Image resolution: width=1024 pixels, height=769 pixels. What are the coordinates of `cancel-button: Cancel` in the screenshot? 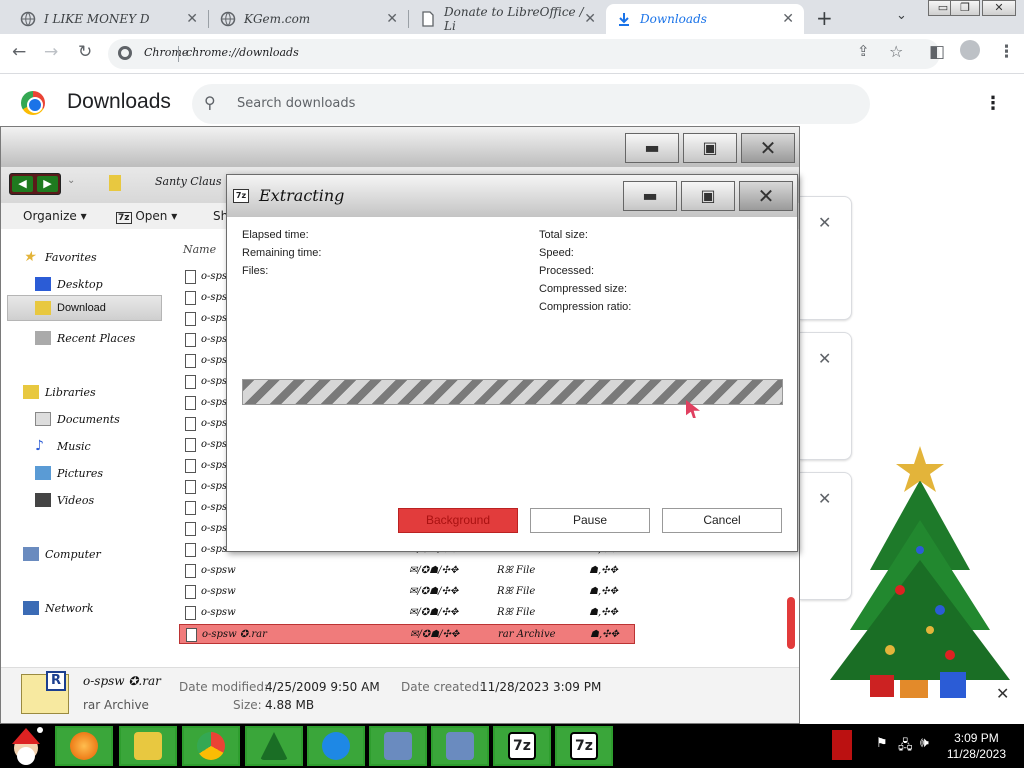 It's located at (722, 520).